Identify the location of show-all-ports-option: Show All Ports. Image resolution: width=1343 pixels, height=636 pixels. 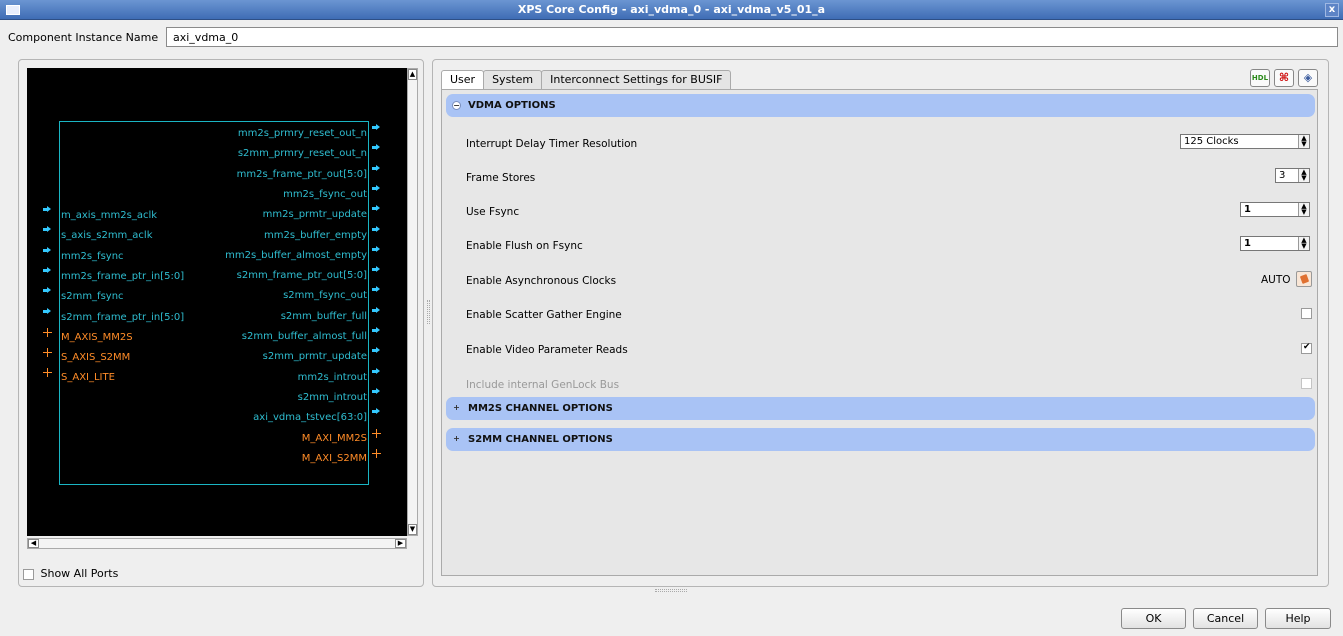
(70, 573).